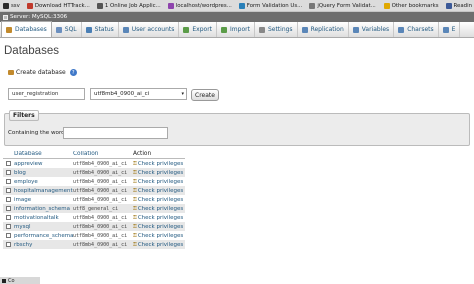 The image size is (474, 284). I want to click on breadcrumb-server-label: Server: MySQL:3306, so click(38, 17).